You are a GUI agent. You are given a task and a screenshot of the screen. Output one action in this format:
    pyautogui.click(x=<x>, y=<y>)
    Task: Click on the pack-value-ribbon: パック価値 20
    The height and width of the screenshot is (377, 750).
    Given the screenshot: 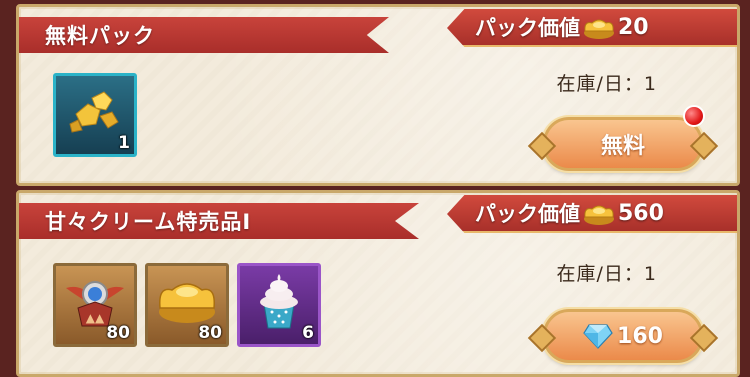 What is the action you would take?
    pyautogui.click(x=592, y=28)
    